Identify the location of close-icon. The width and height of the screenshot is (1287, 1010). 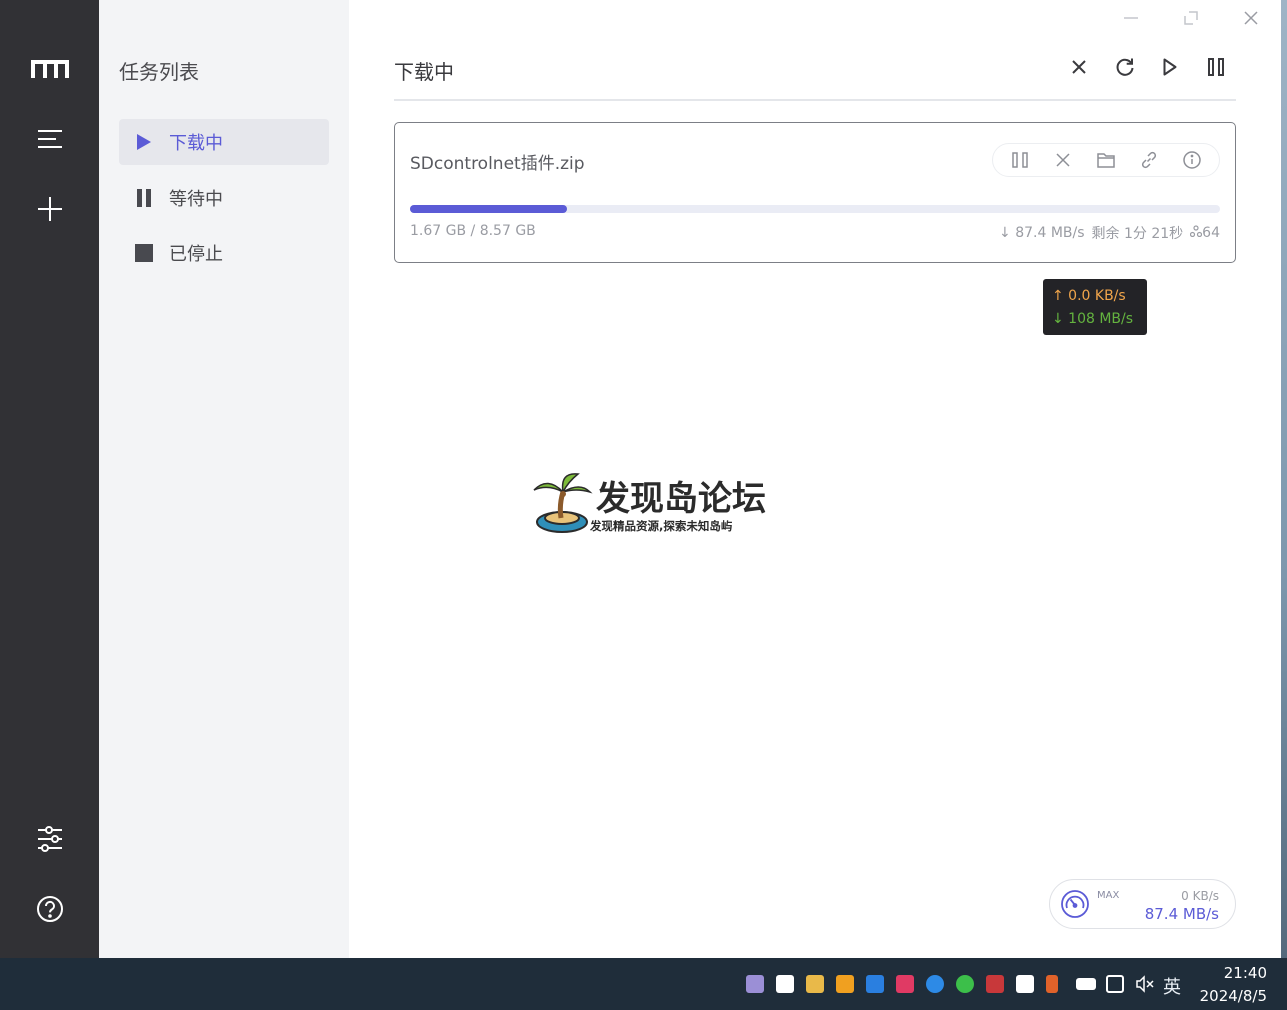
(1079, 69).